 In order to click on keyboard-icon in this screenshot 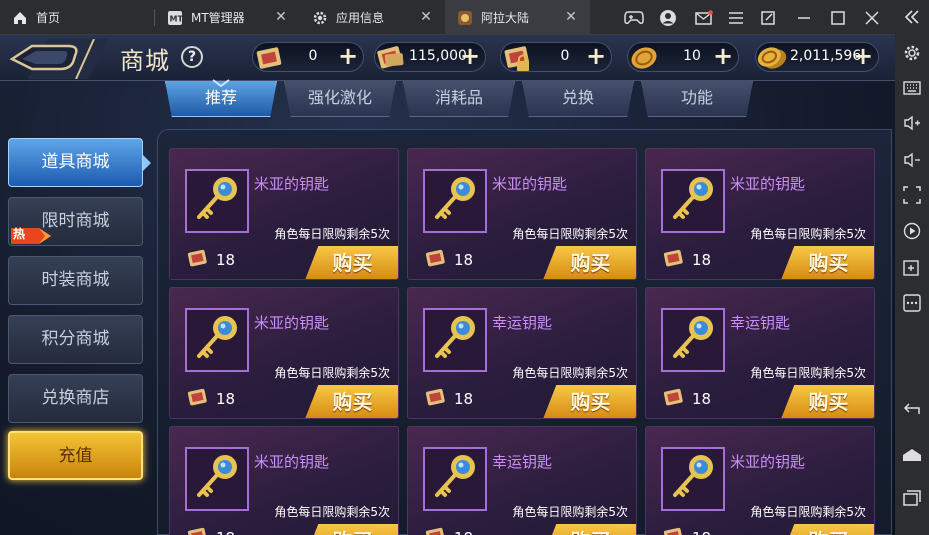, I will do `click(912, 88)`.